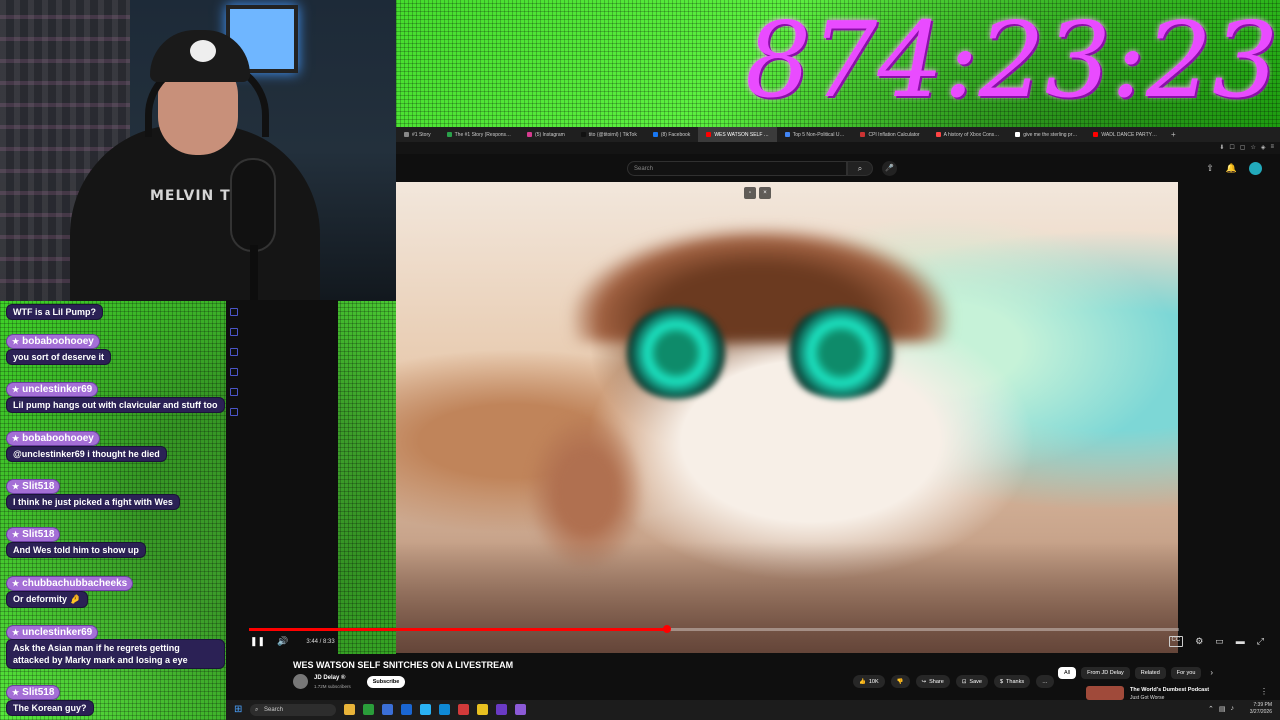  I want to click on pip-icon: ▫, so click(750, 193).